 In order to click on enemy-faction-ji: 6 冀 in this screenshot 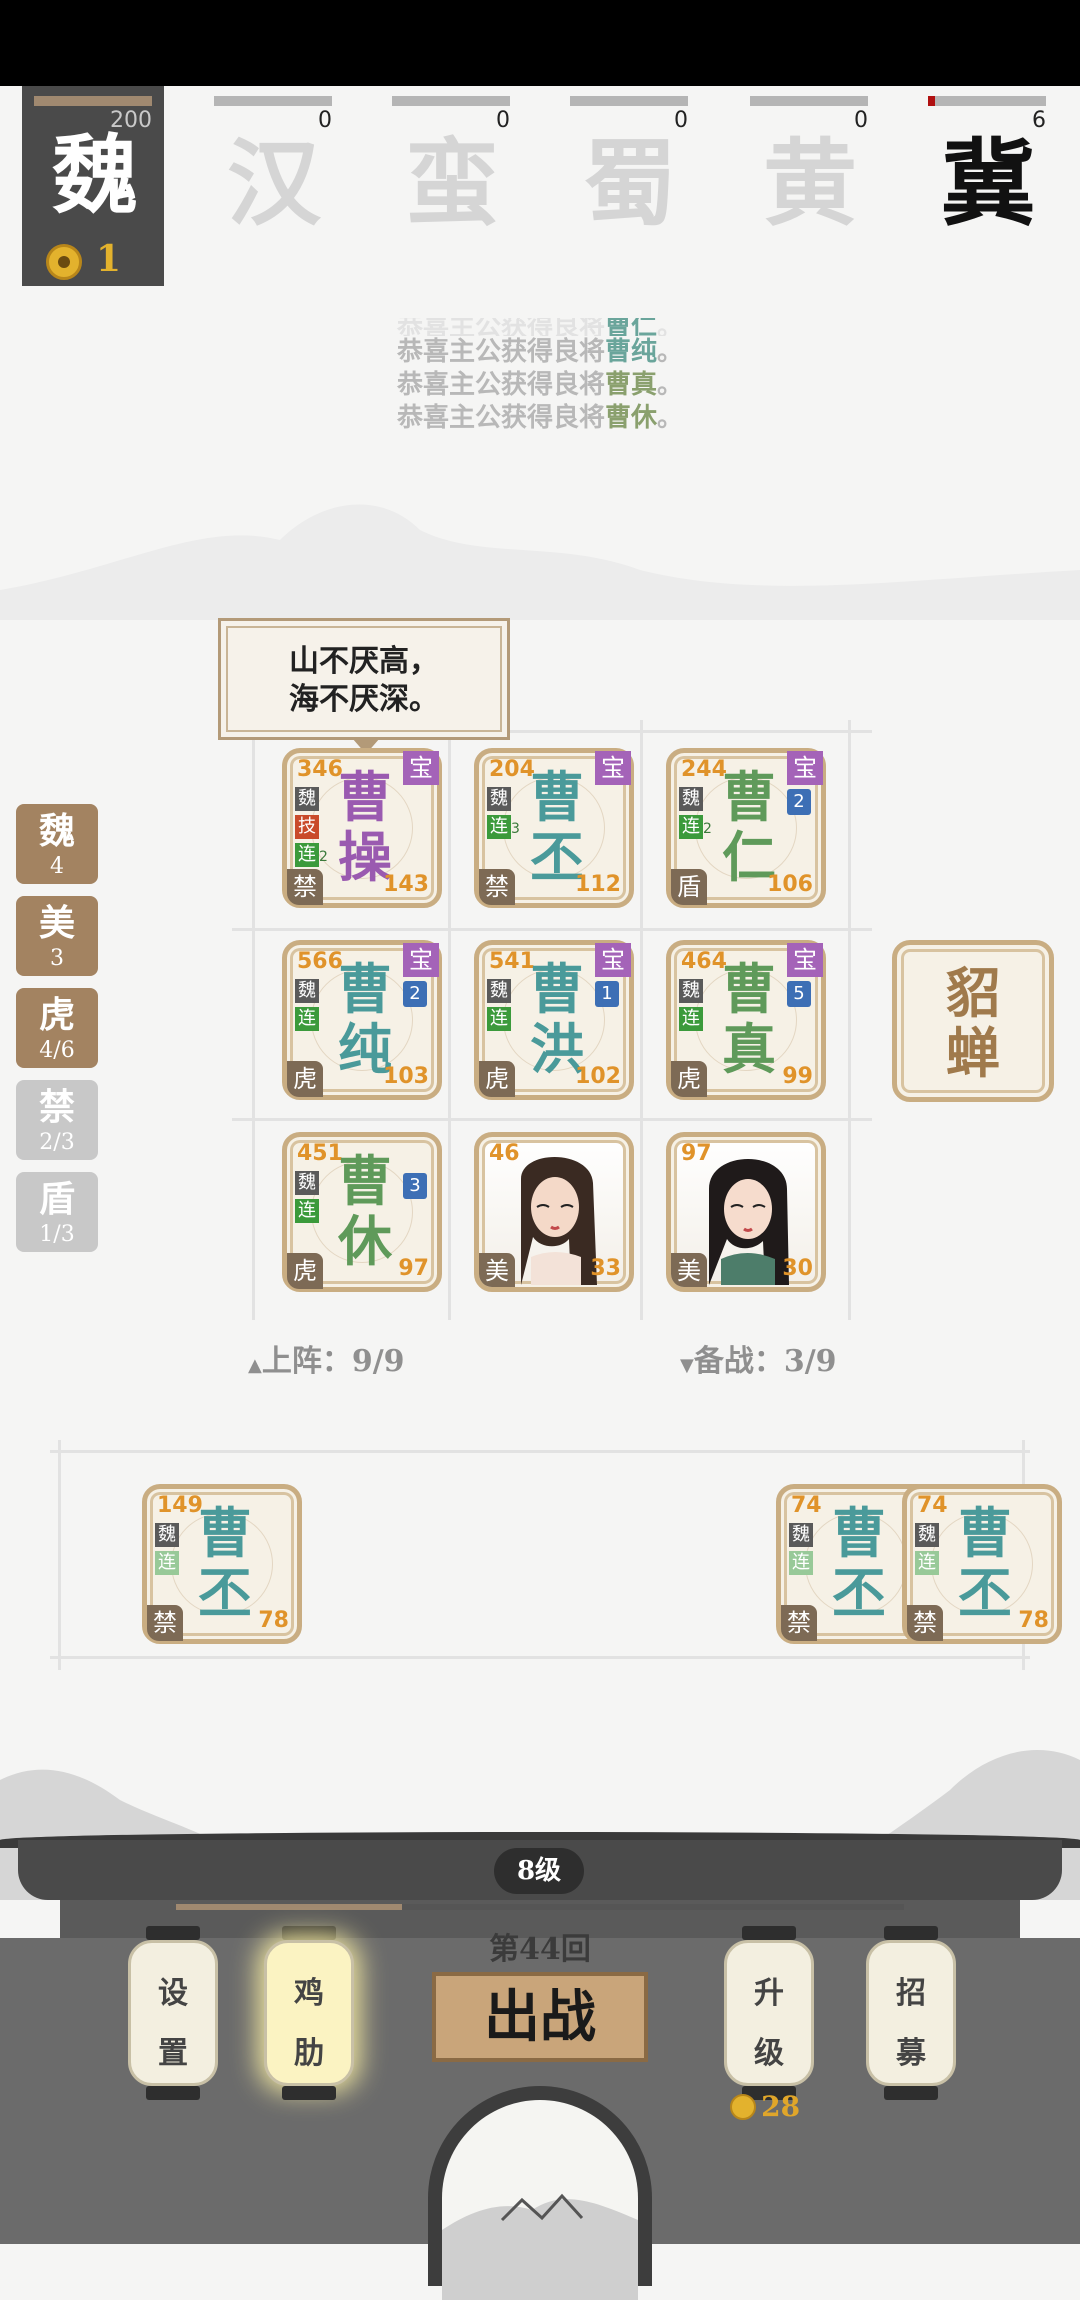, I will do `click(988, 166)`.